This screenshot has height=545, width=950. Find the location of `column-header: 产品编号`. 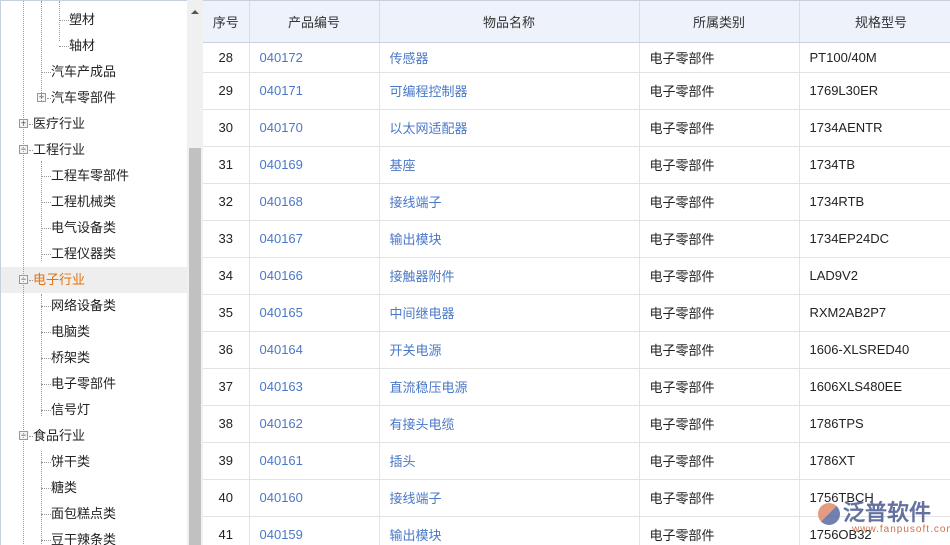

column-header: 产品编号 is located at coordinates (314, 22).